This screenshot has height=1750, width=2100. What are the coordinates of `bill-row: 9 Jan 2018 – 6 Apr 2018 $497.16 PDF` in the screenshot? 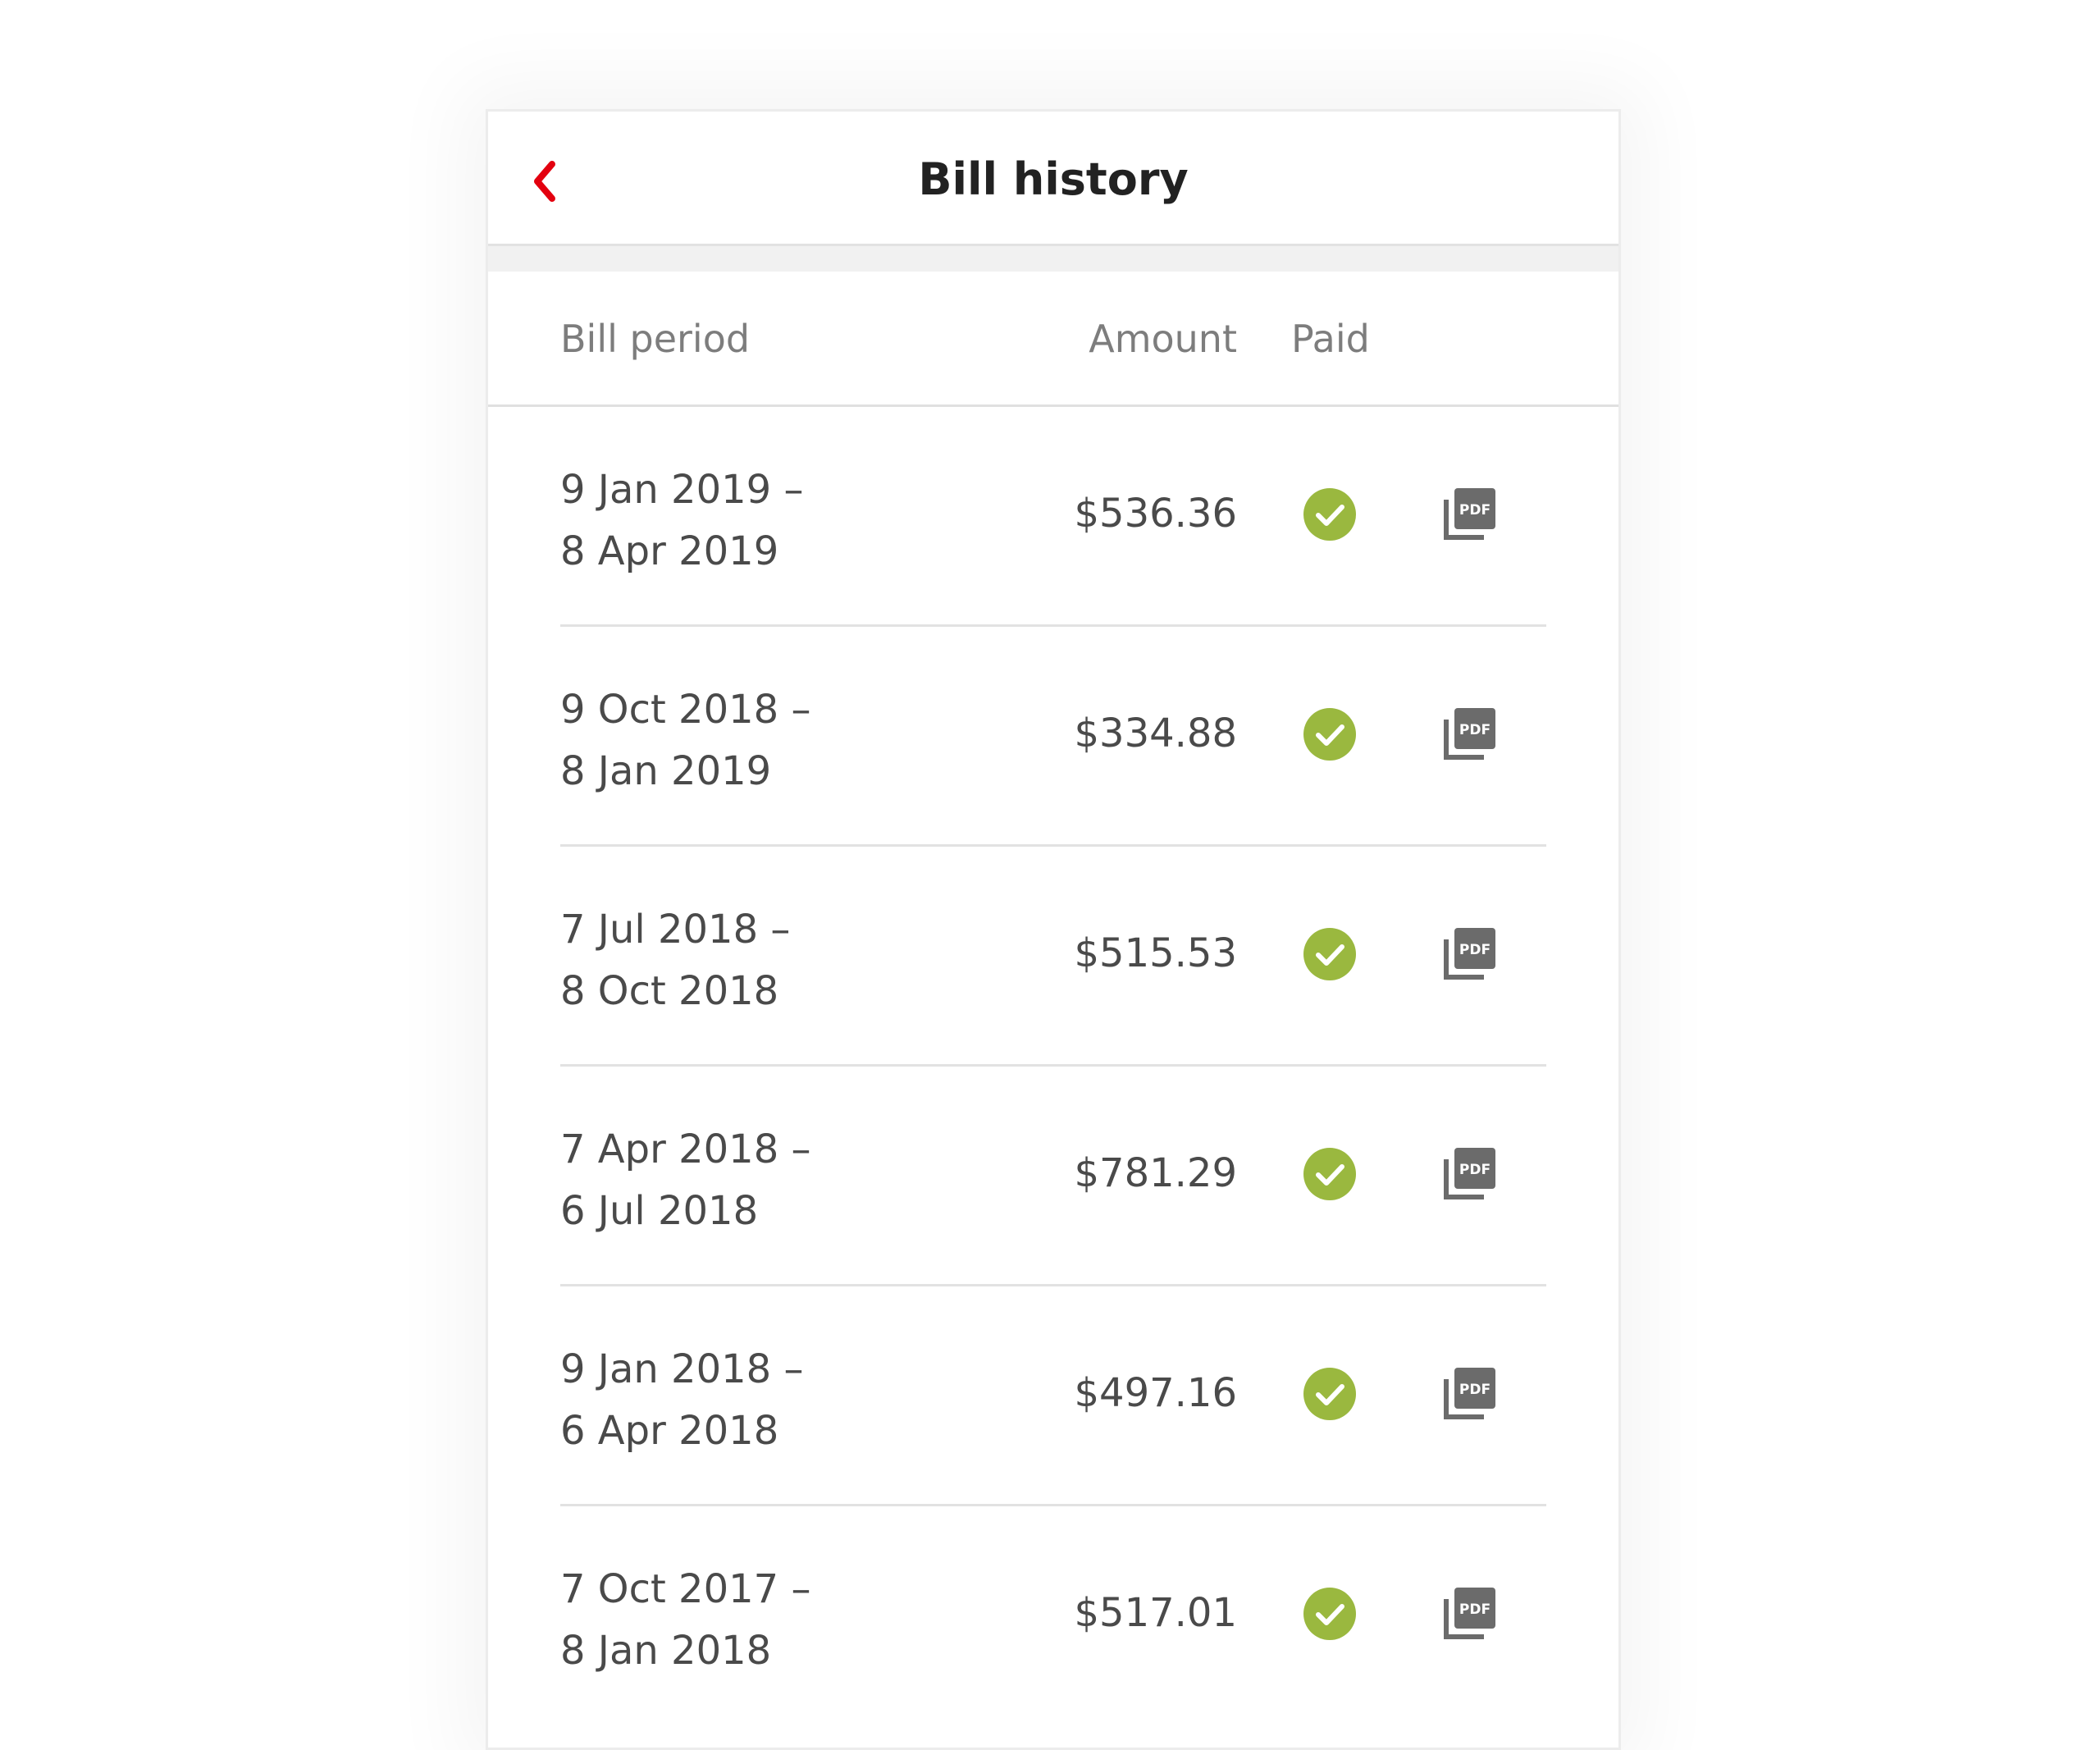 It's located at (1053, 1396).